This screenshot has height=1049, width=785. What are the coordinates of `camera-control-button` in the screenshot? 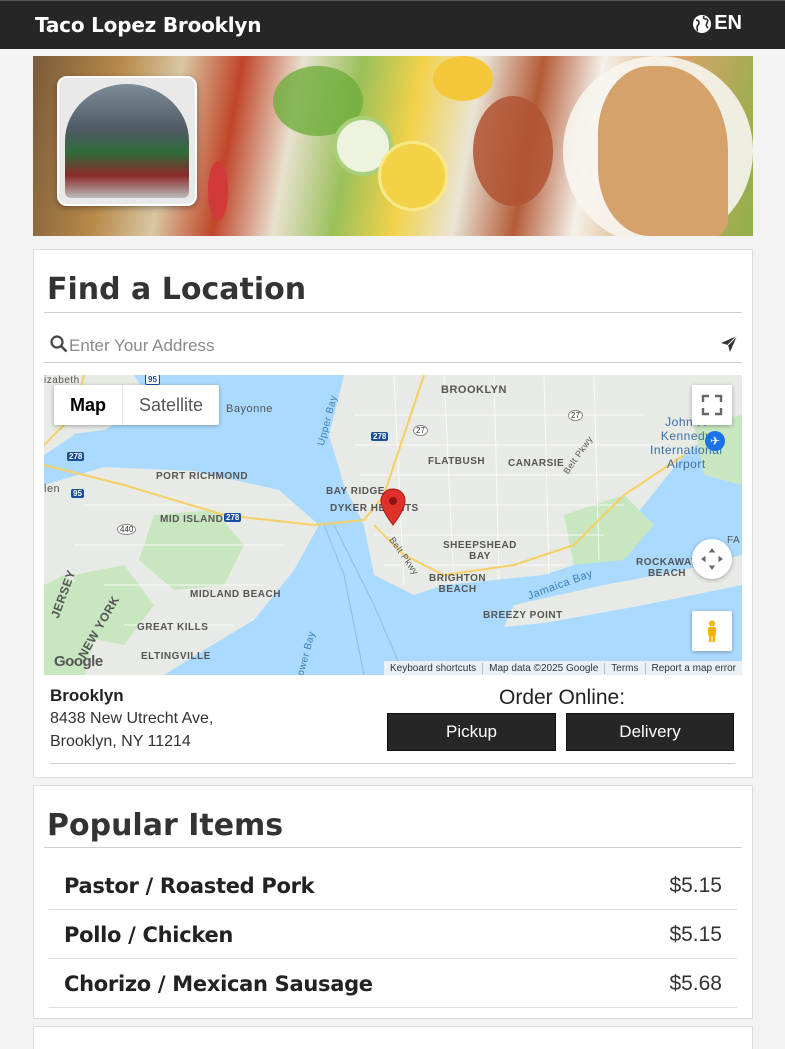 It's located at (712, 559).